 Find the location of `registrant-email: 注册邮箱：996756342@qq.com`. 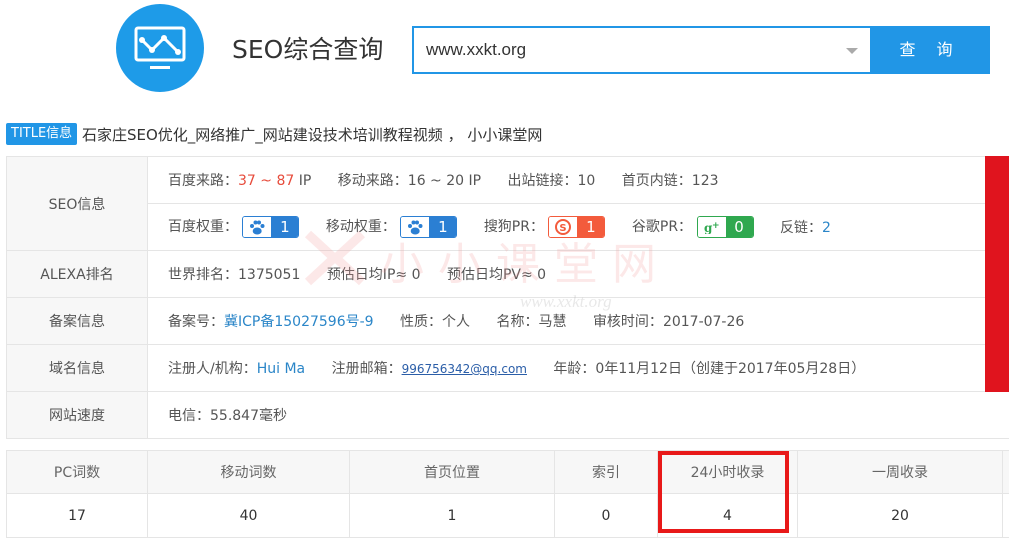

registrant-email: 注册邮箱：996756342@qq.com is located at coordinates (429, 369).